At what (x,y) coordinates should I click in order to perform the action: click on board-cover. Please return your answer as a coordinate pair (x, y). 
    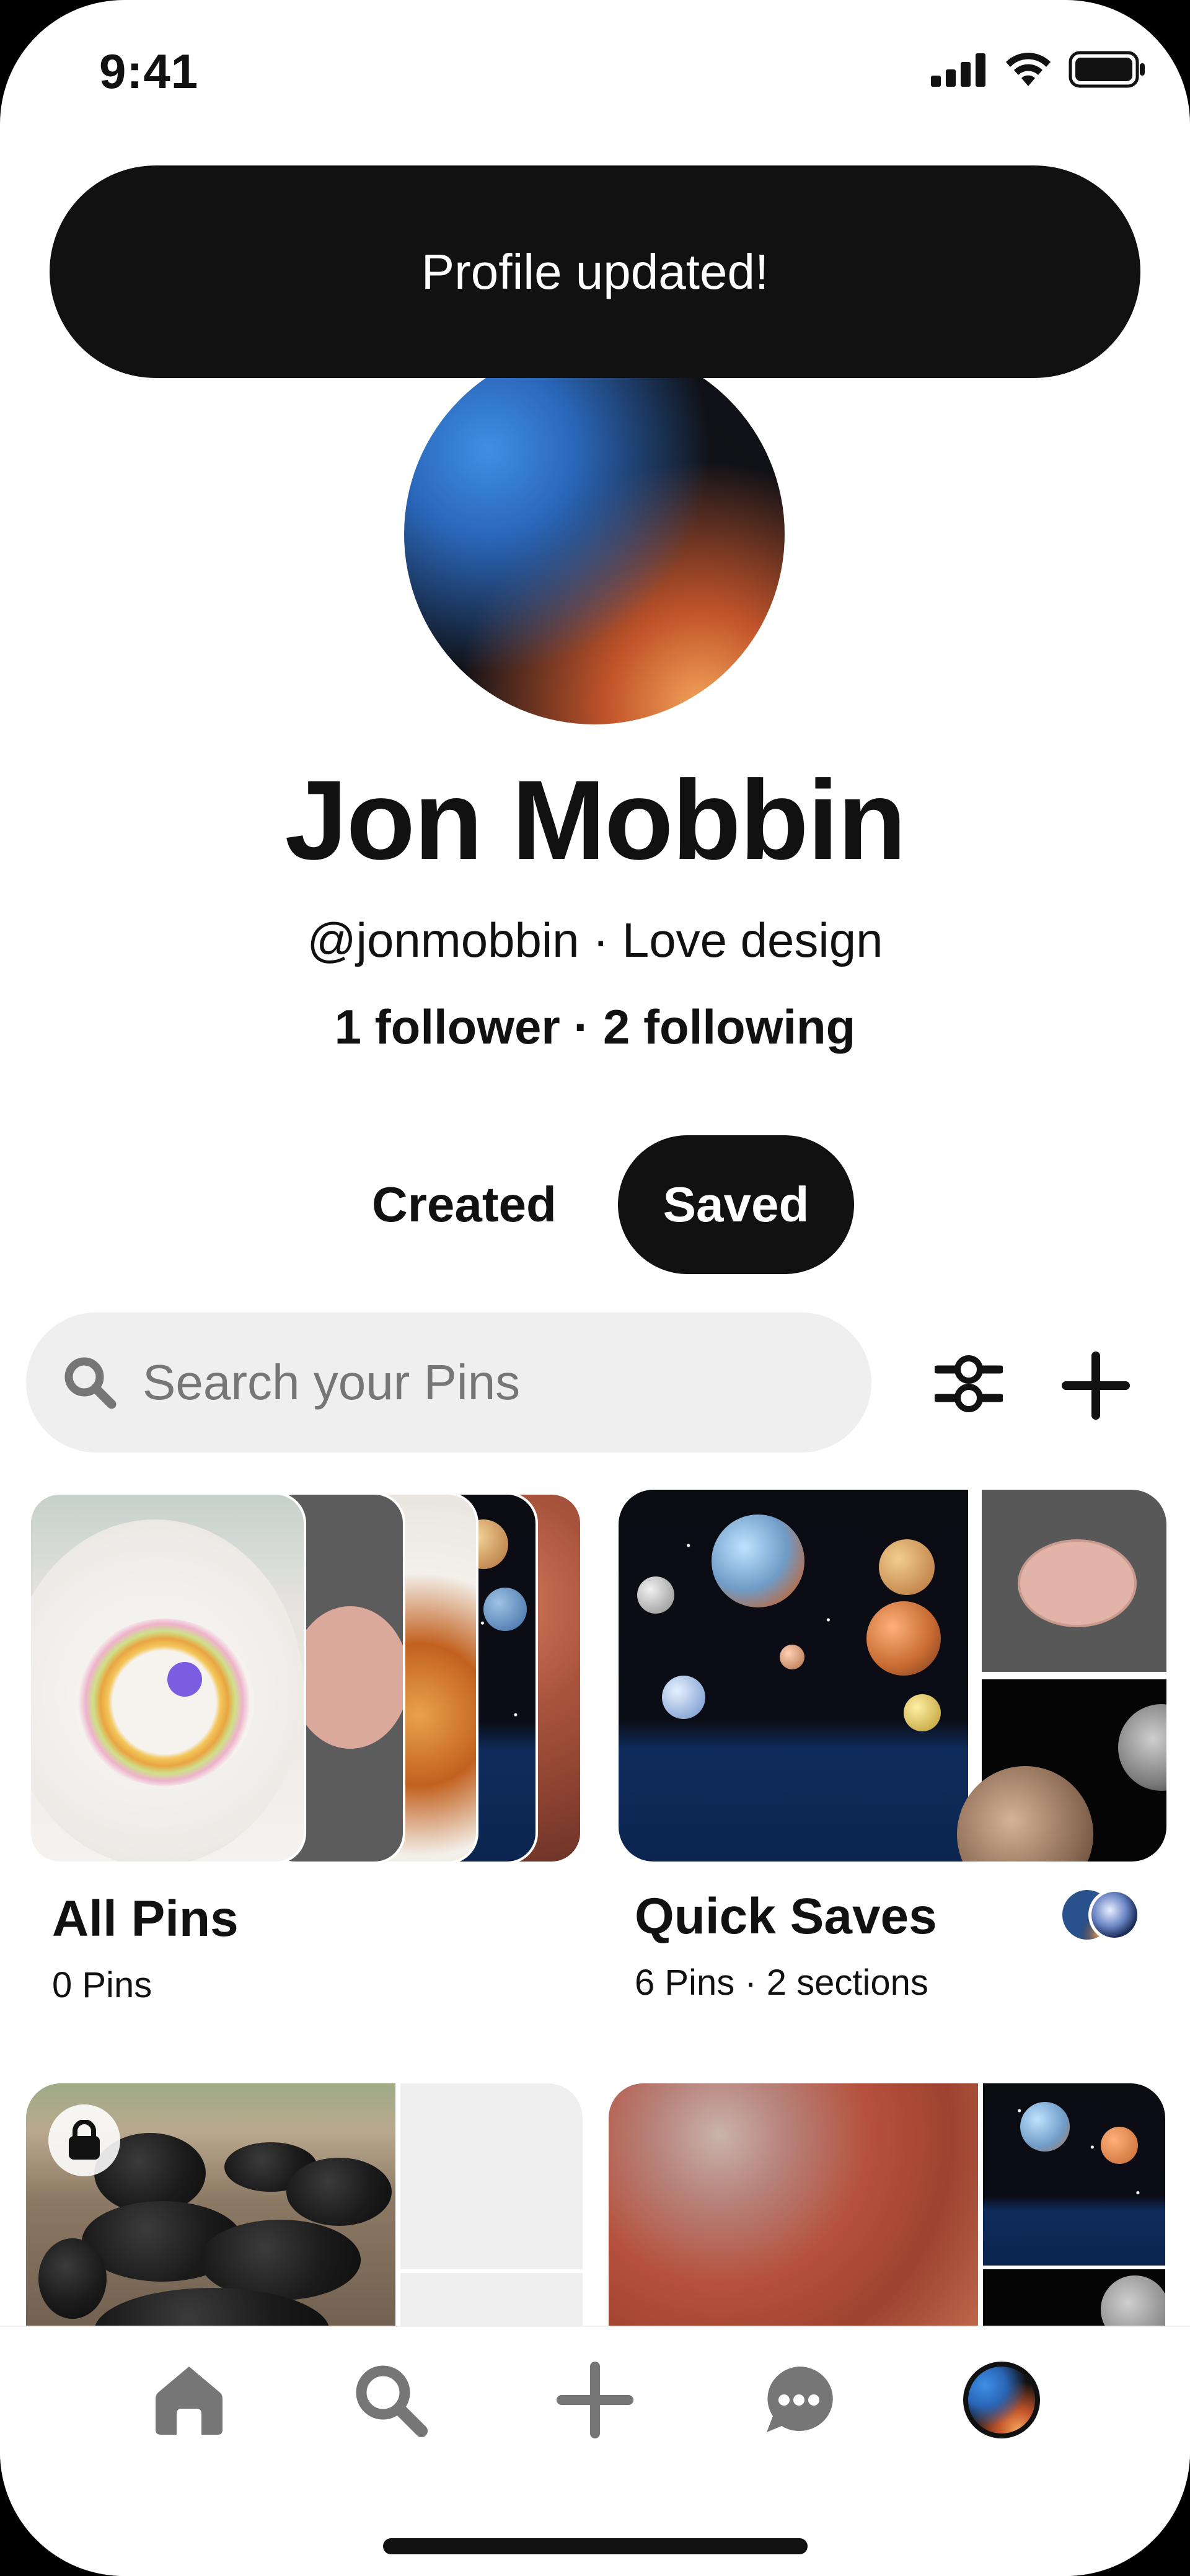
    Looking at the image, I should click on (892, 1676).